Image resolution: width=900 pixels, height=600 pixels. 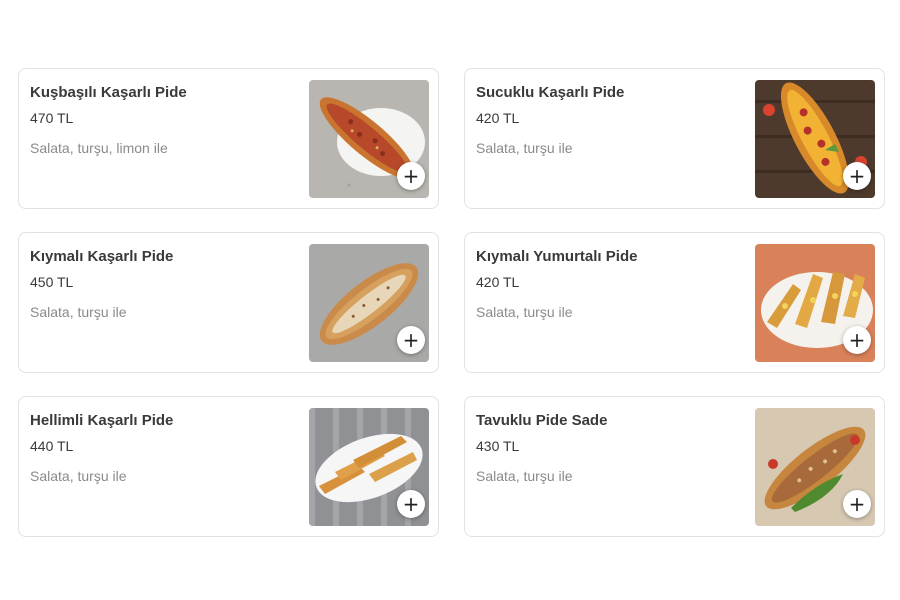 What do you see at coordinates (550, 92) in the screenshot?
I see `menu-item-title: Sucuklu Kaşarlı Pide` at bounding box center [550, 92].